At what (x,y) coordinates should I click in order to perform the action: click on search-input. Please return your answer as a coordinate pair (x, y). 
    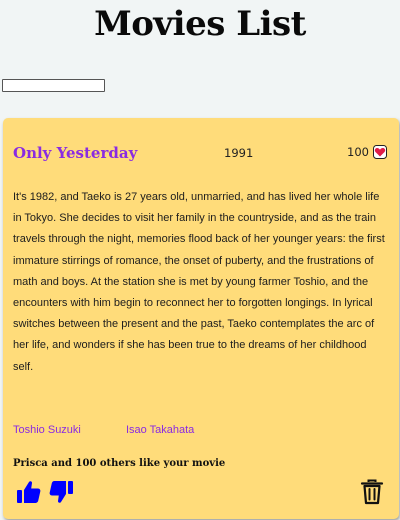
    Looking at the image, I should click on (53, 85).